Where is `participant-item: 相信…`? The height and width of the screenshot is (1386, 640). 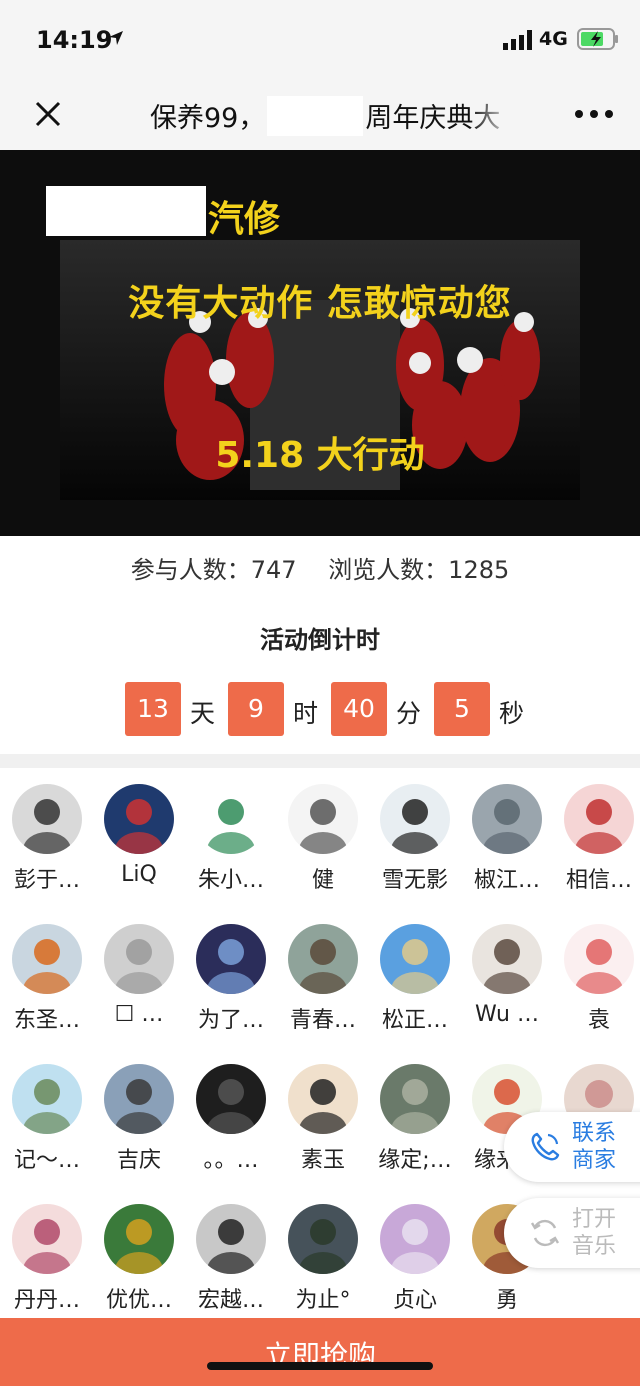
participant-item: 相信… is located at coordinates (596, 838).